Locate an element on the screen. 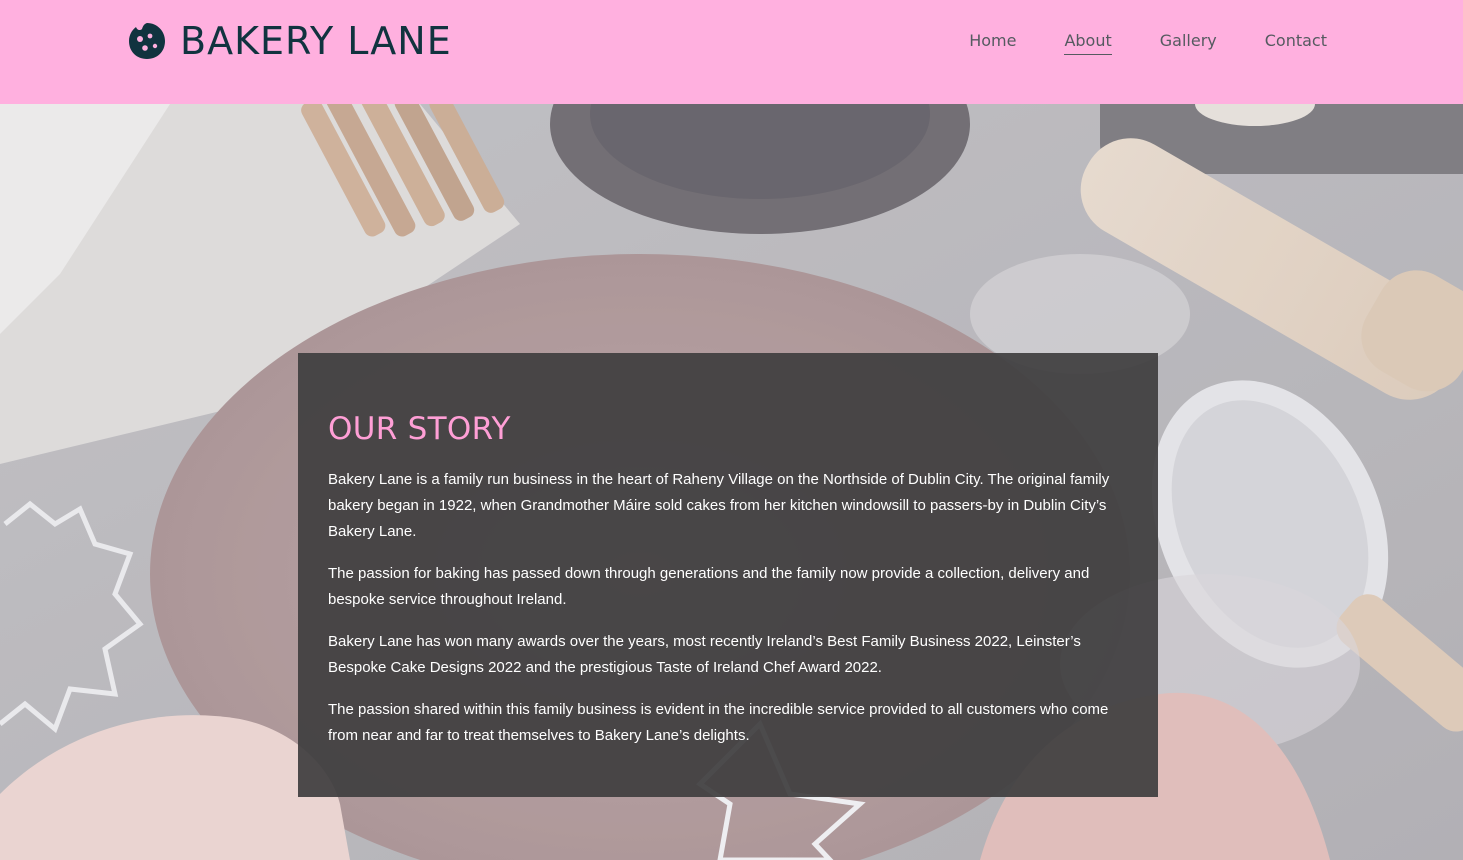 This screenshot has width=1463, height=860. main-nav: Home About Gallery Contact is located at coordinates (1148, 42).